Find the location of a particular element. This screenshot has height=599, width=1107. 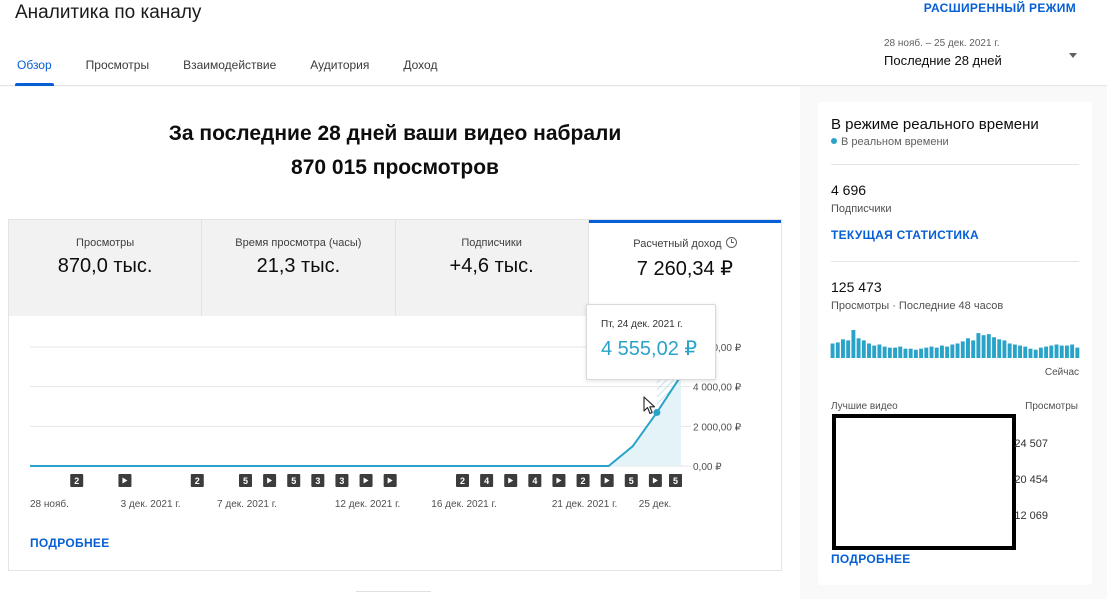

upload-marker-label: 4 is located at coordinates (486, 481).